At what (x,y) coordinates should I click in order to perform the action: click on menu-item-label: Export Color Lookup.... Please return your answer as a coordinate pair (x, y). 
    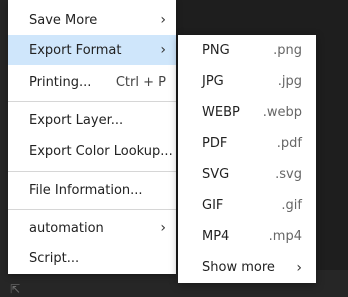
    Looking at the image, I should click on (101, 151).